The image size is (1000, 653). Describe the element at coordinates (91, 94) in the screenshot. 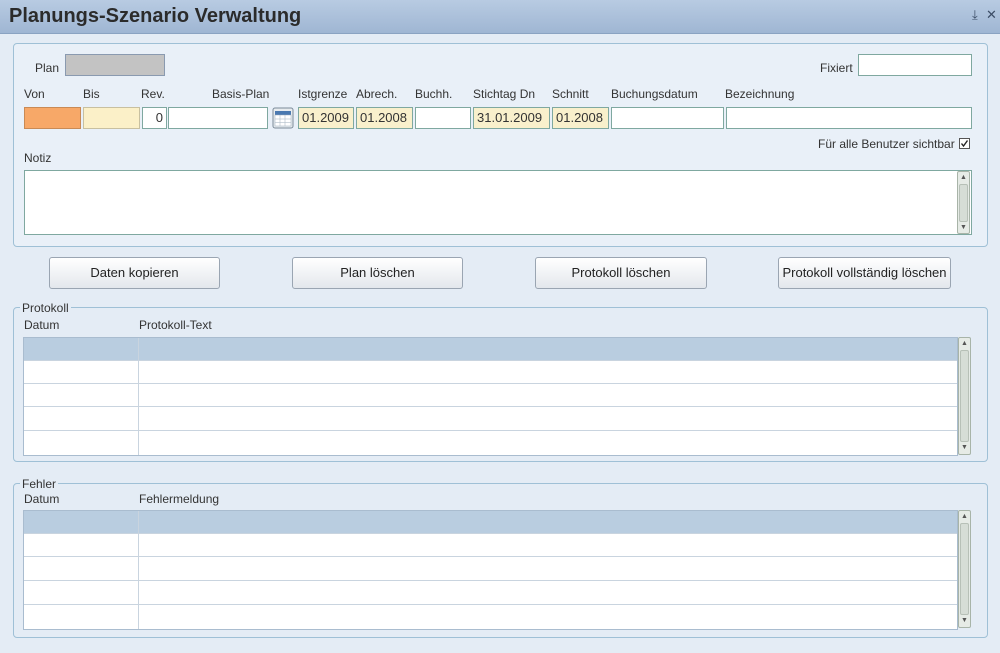

I see `bis-label: Bis` at that location.